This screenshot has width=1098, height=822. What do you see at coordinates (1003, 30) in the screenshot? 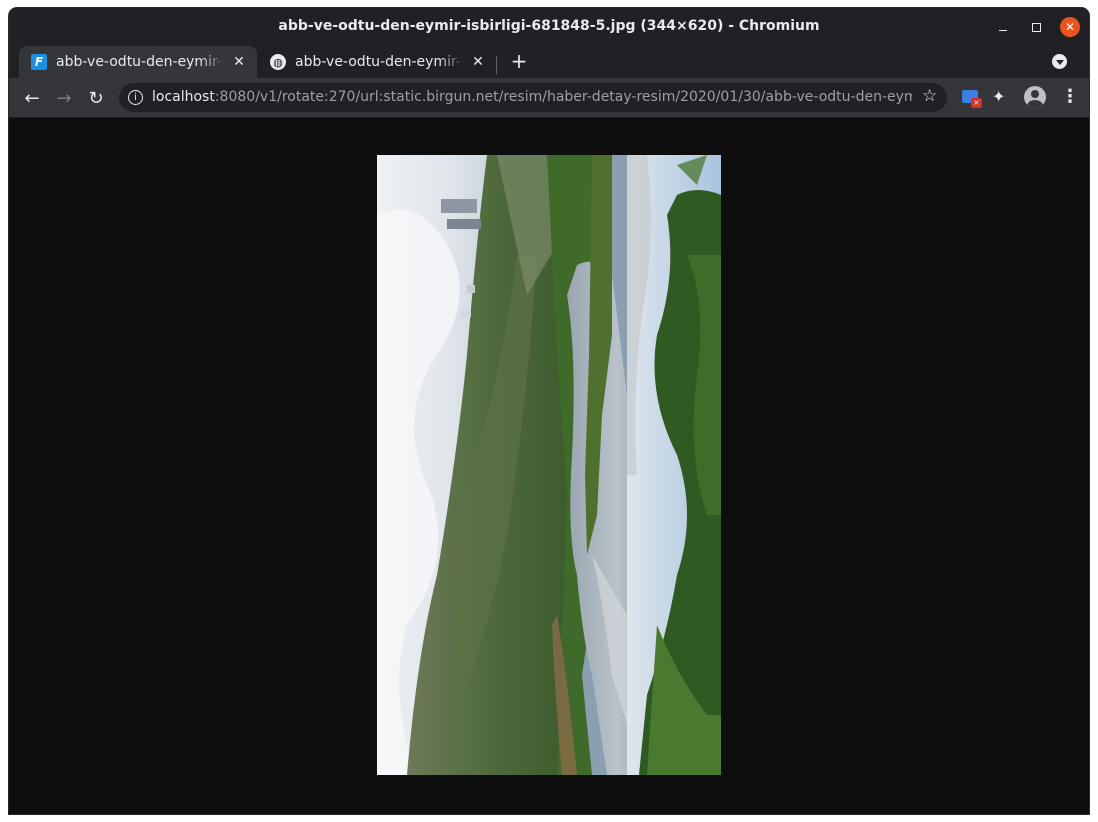
I see `minimize-icon` at bounding box center [1003, 30].